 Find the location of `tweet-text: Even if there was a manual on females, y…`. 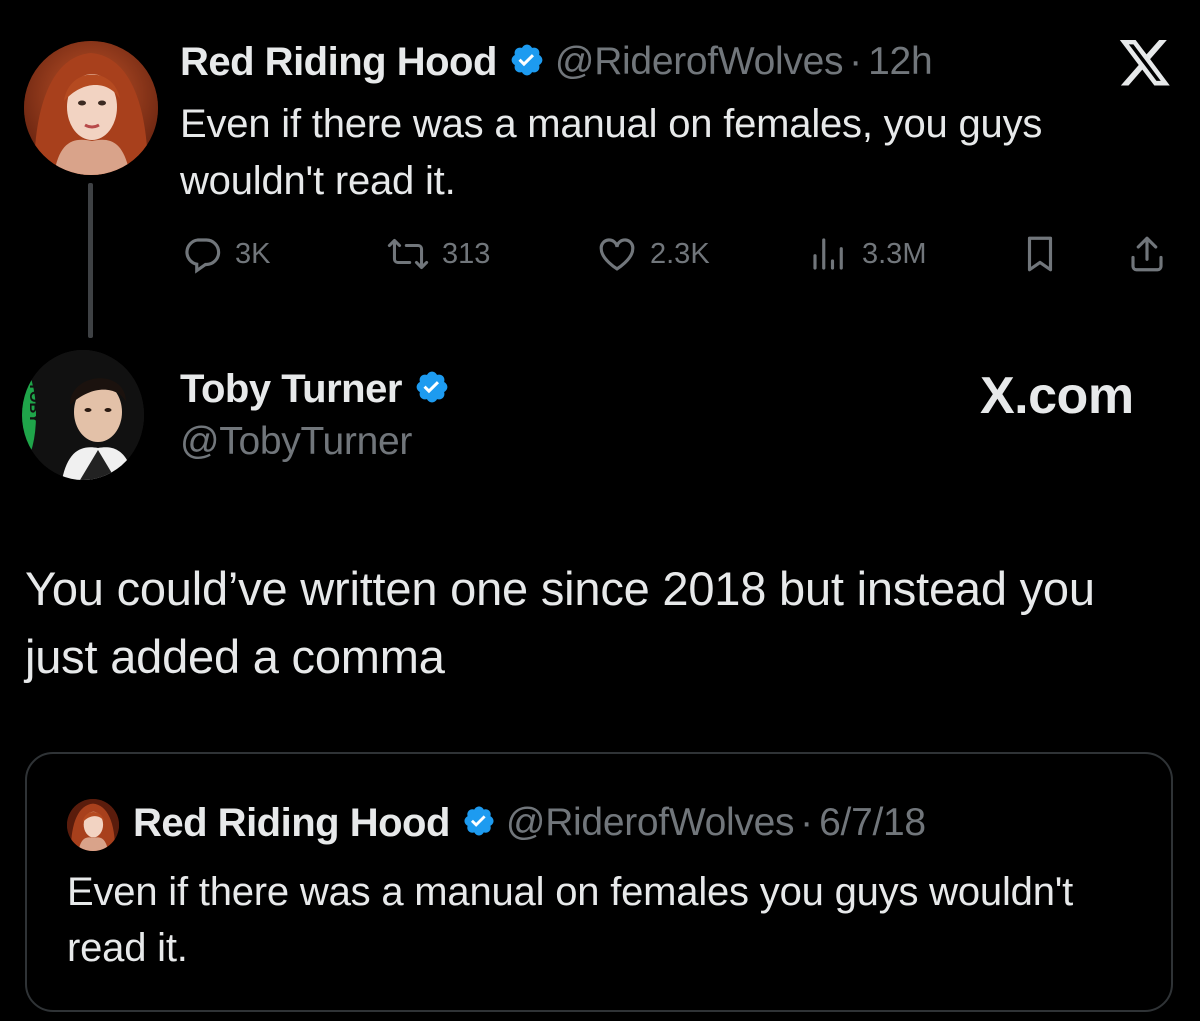

tweet-text: Even if there was a manual on females, y… is located at coordinates (611, 152).